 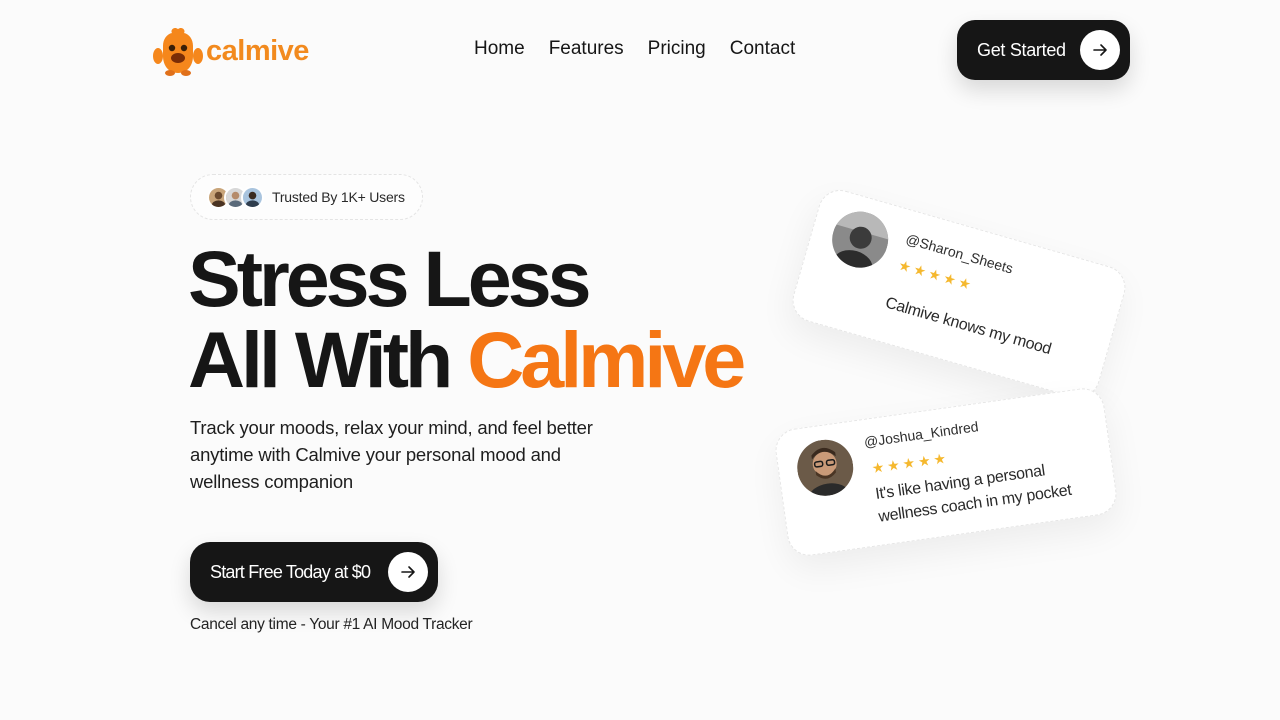 I want to click on user-avatars, so click(x=235, y=197).